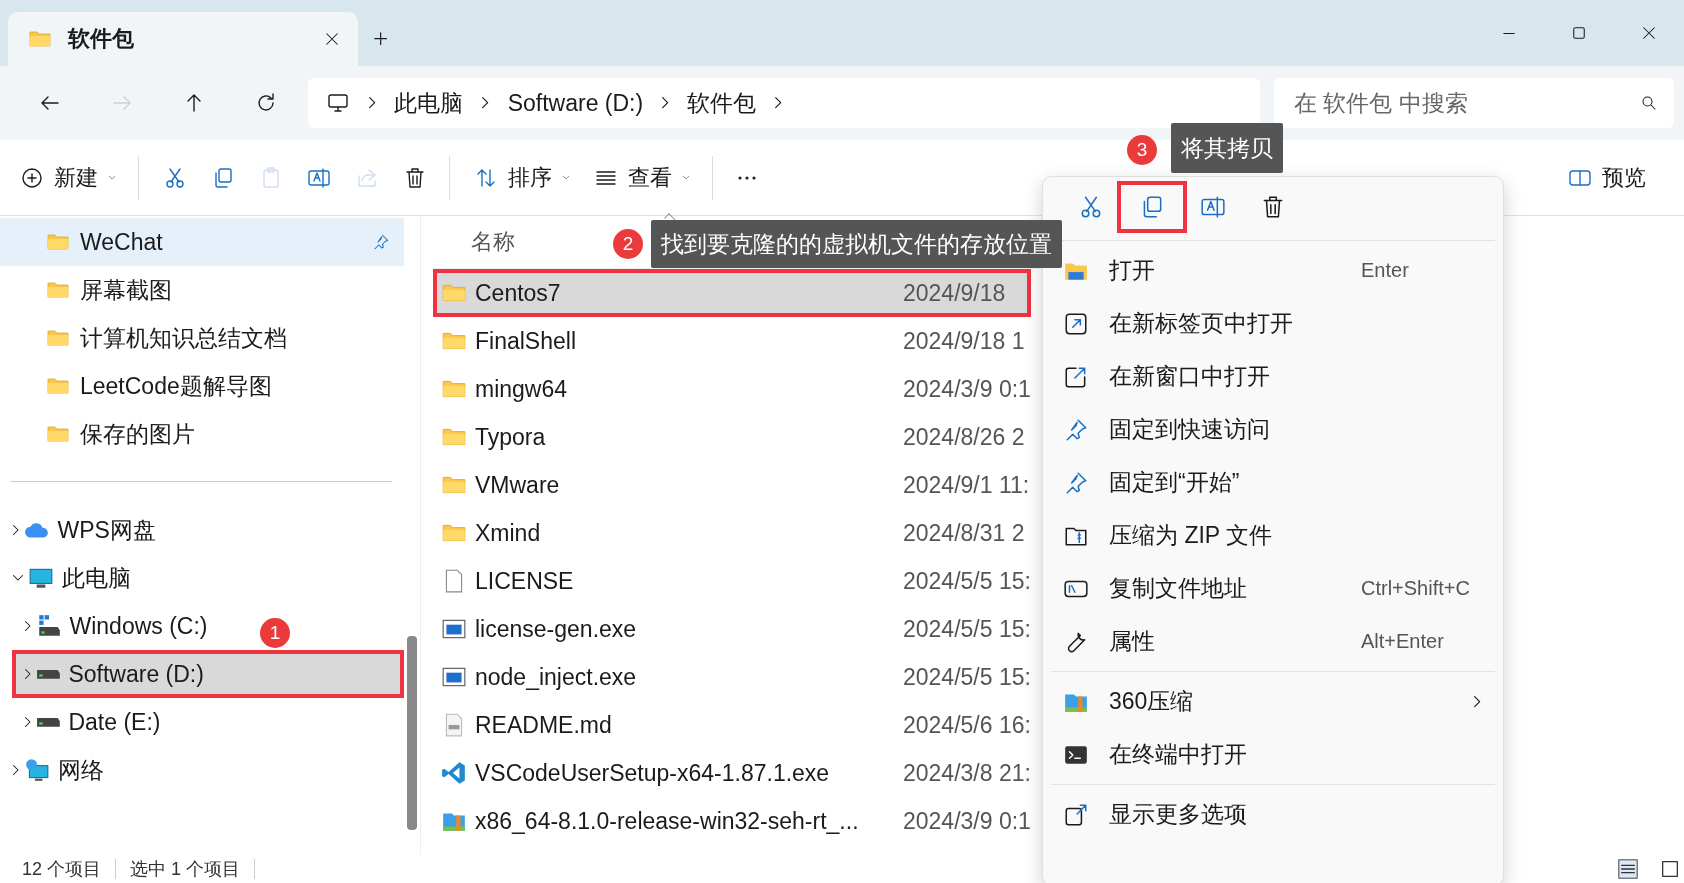  I want to click on minimize-icon, so click(1509, 33).